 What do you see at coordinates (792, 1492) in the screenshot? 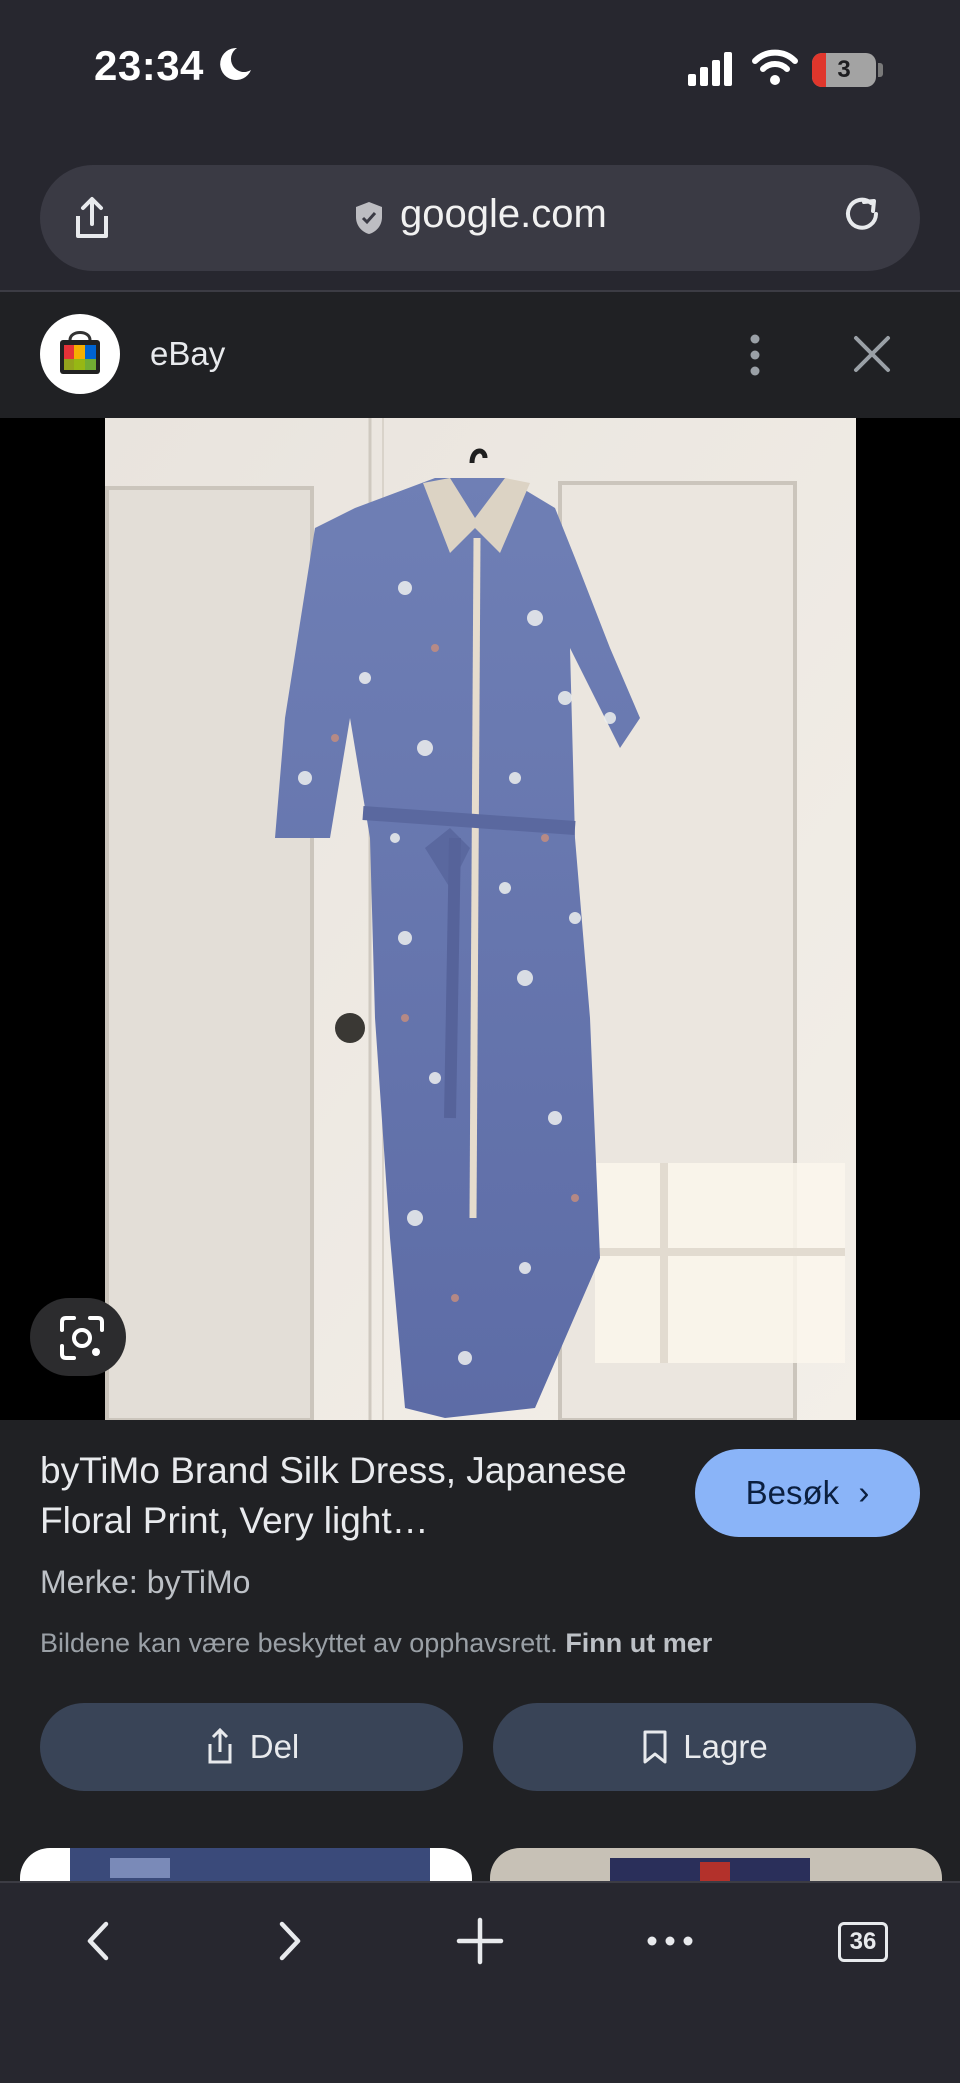
I see `visit-button-label: Besøk` at bounding box center [792, 1492].